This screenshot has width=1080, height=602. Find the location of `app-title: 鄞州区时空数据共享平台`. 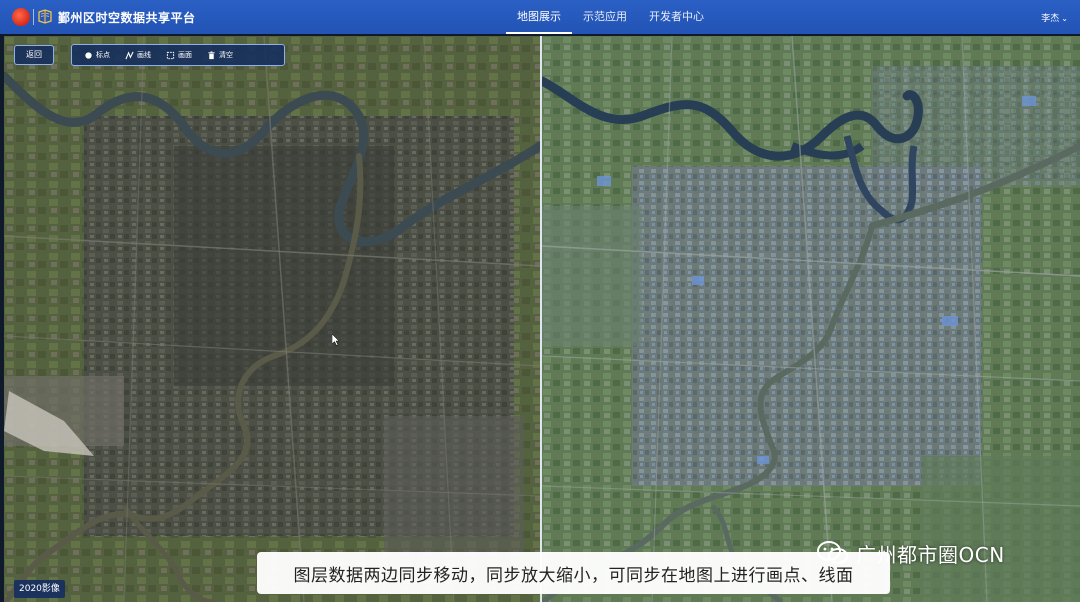

app-title: 鄞州区时空数据共享平台 is located at coordinates (127, 18).